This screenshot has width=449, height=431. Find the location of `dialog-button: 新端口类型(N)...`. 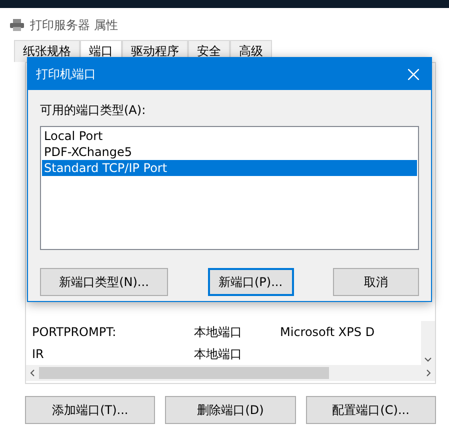

dialog-button: 新端口类型(N)... is located at coordinates (104, 282).